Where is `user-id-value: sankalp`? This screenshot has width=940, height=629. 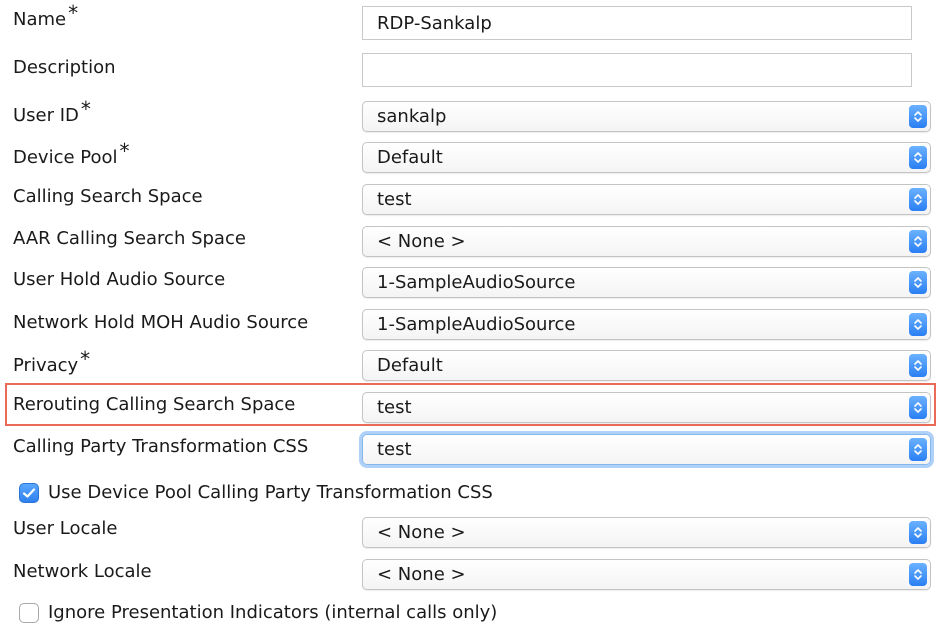 user-id-value: sankalp is located at coordinates (412, 116).